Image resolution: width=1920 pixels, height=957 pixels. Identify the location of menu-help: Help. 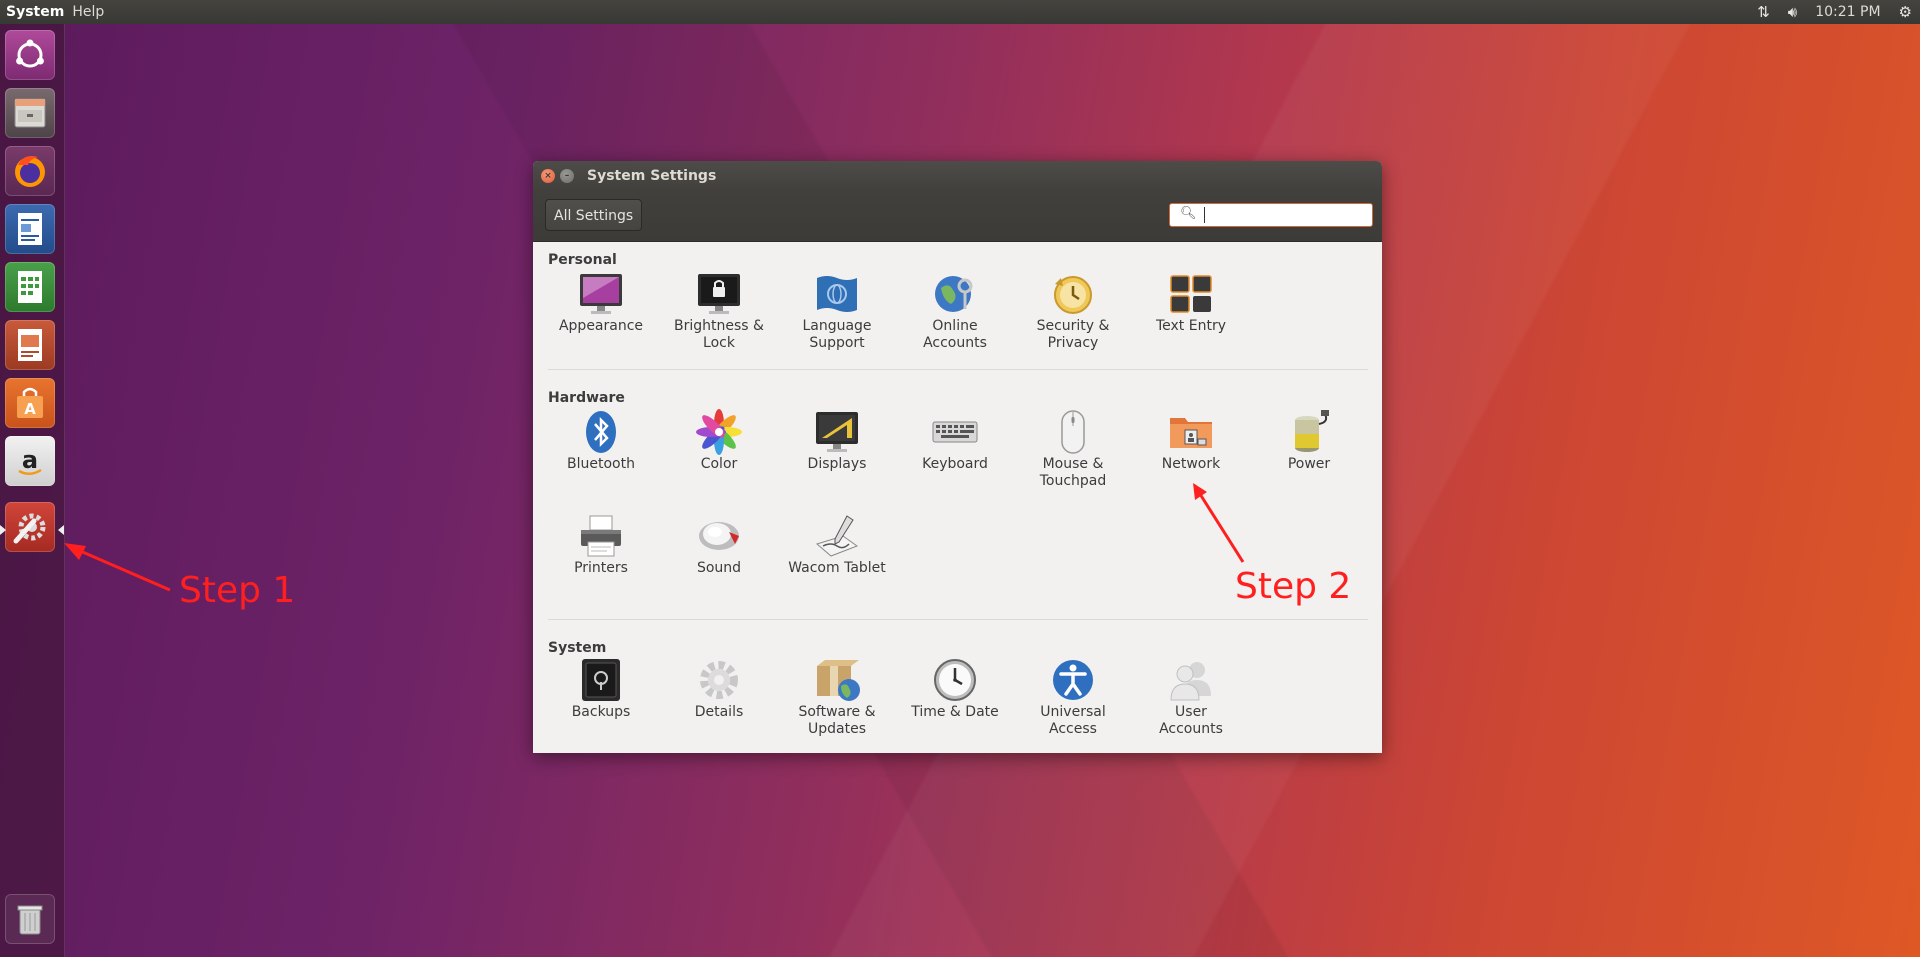
(88, 12).